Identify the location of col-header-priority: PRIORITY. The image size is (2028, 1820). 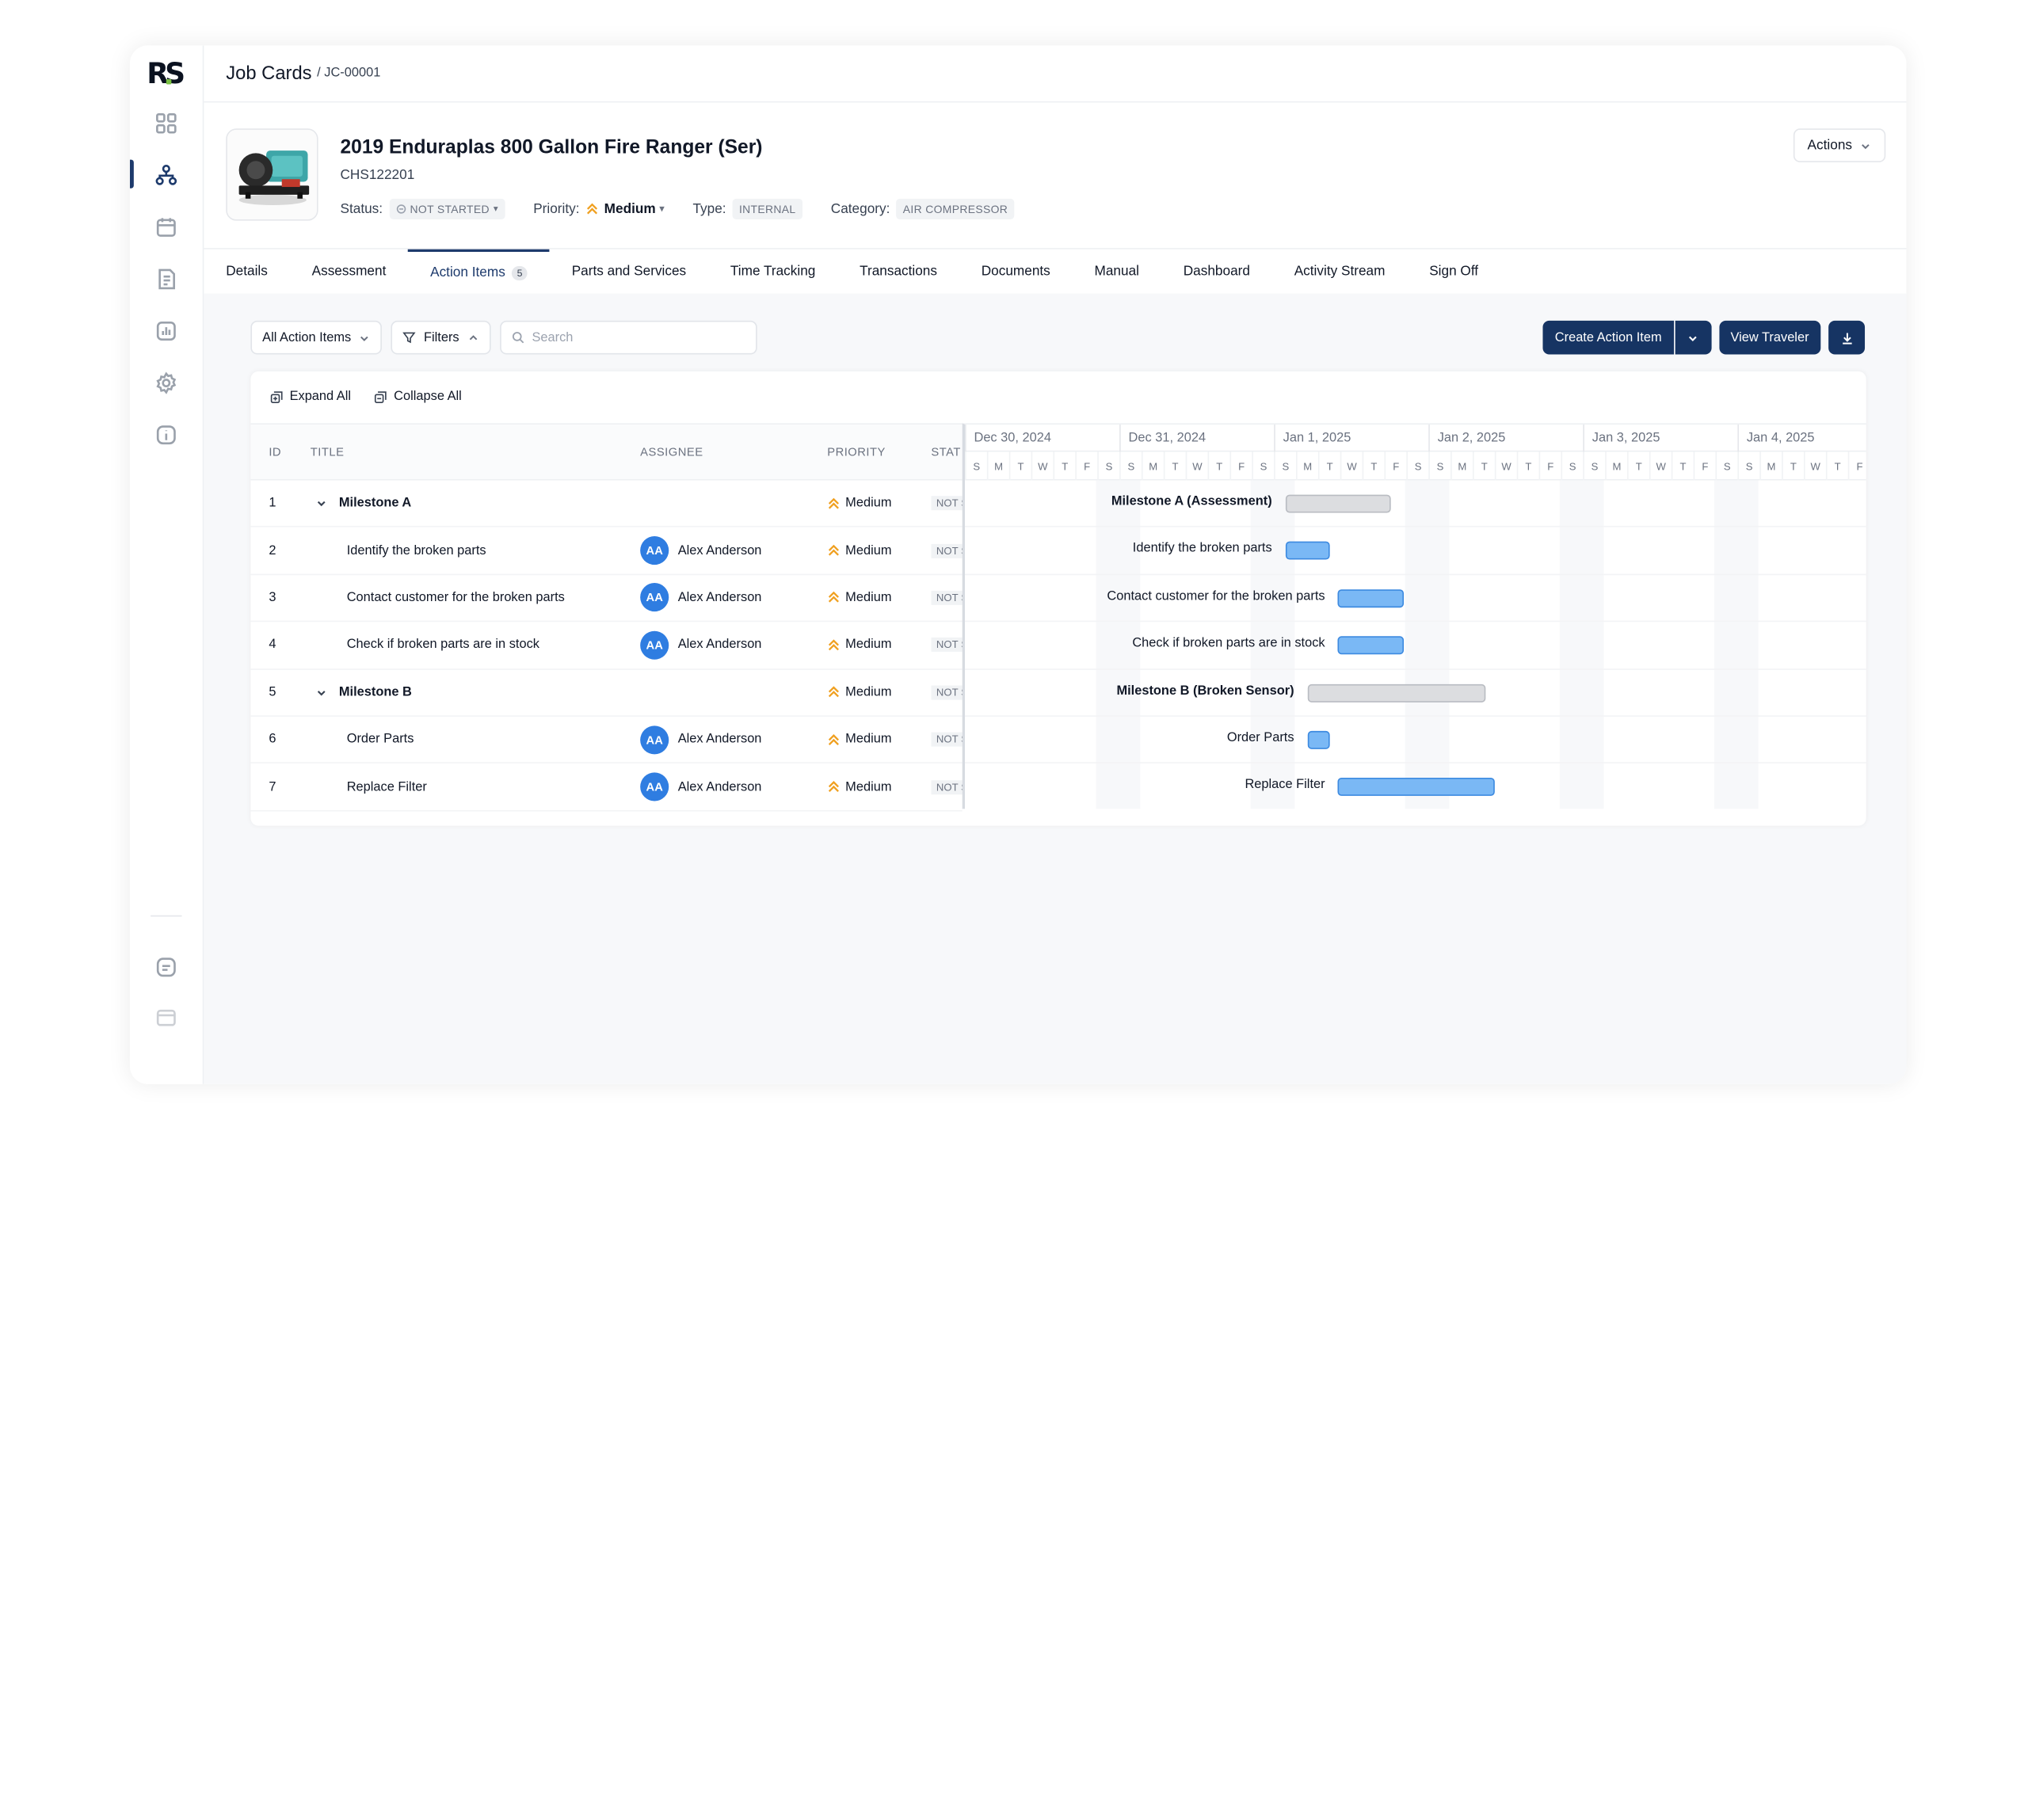
(879, 451).